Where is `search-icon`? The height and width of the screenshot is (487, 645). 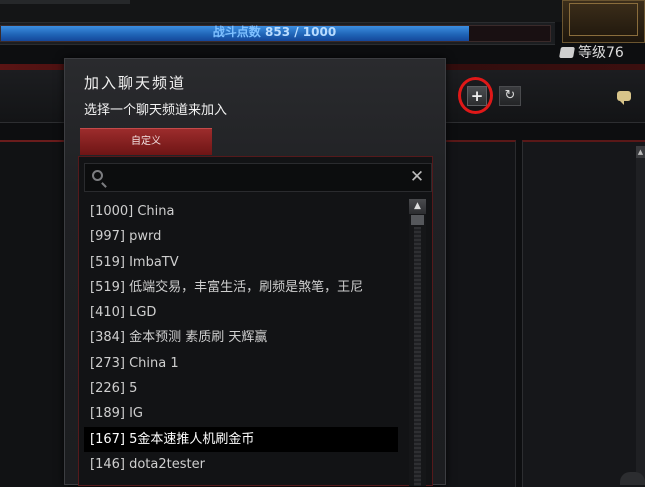 search-icon is located at coordinates (97, 175).